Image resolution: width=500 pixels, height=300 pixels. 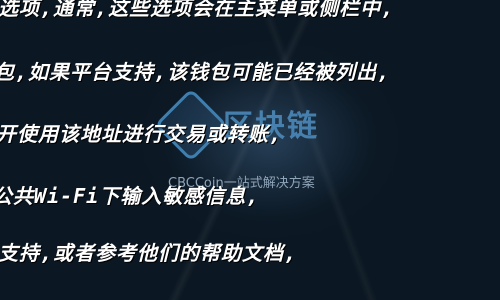 What do you see at coordinates (197, 10) in the screenshot?
I see `overlay-text-line: 选项,通常,这些选项会在主菜单或侧栏中,` at bounding box center [197, 10].